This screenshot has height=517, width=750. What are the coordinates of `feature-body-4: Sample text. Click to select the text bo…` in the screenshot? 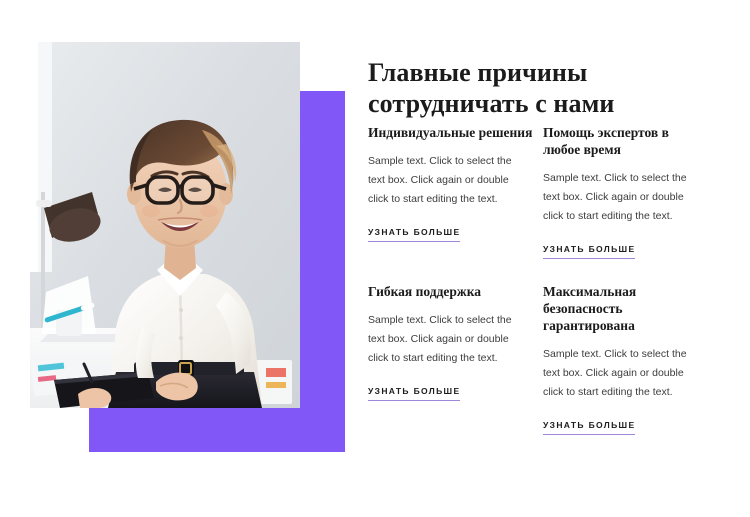 It's located at (615, 373).